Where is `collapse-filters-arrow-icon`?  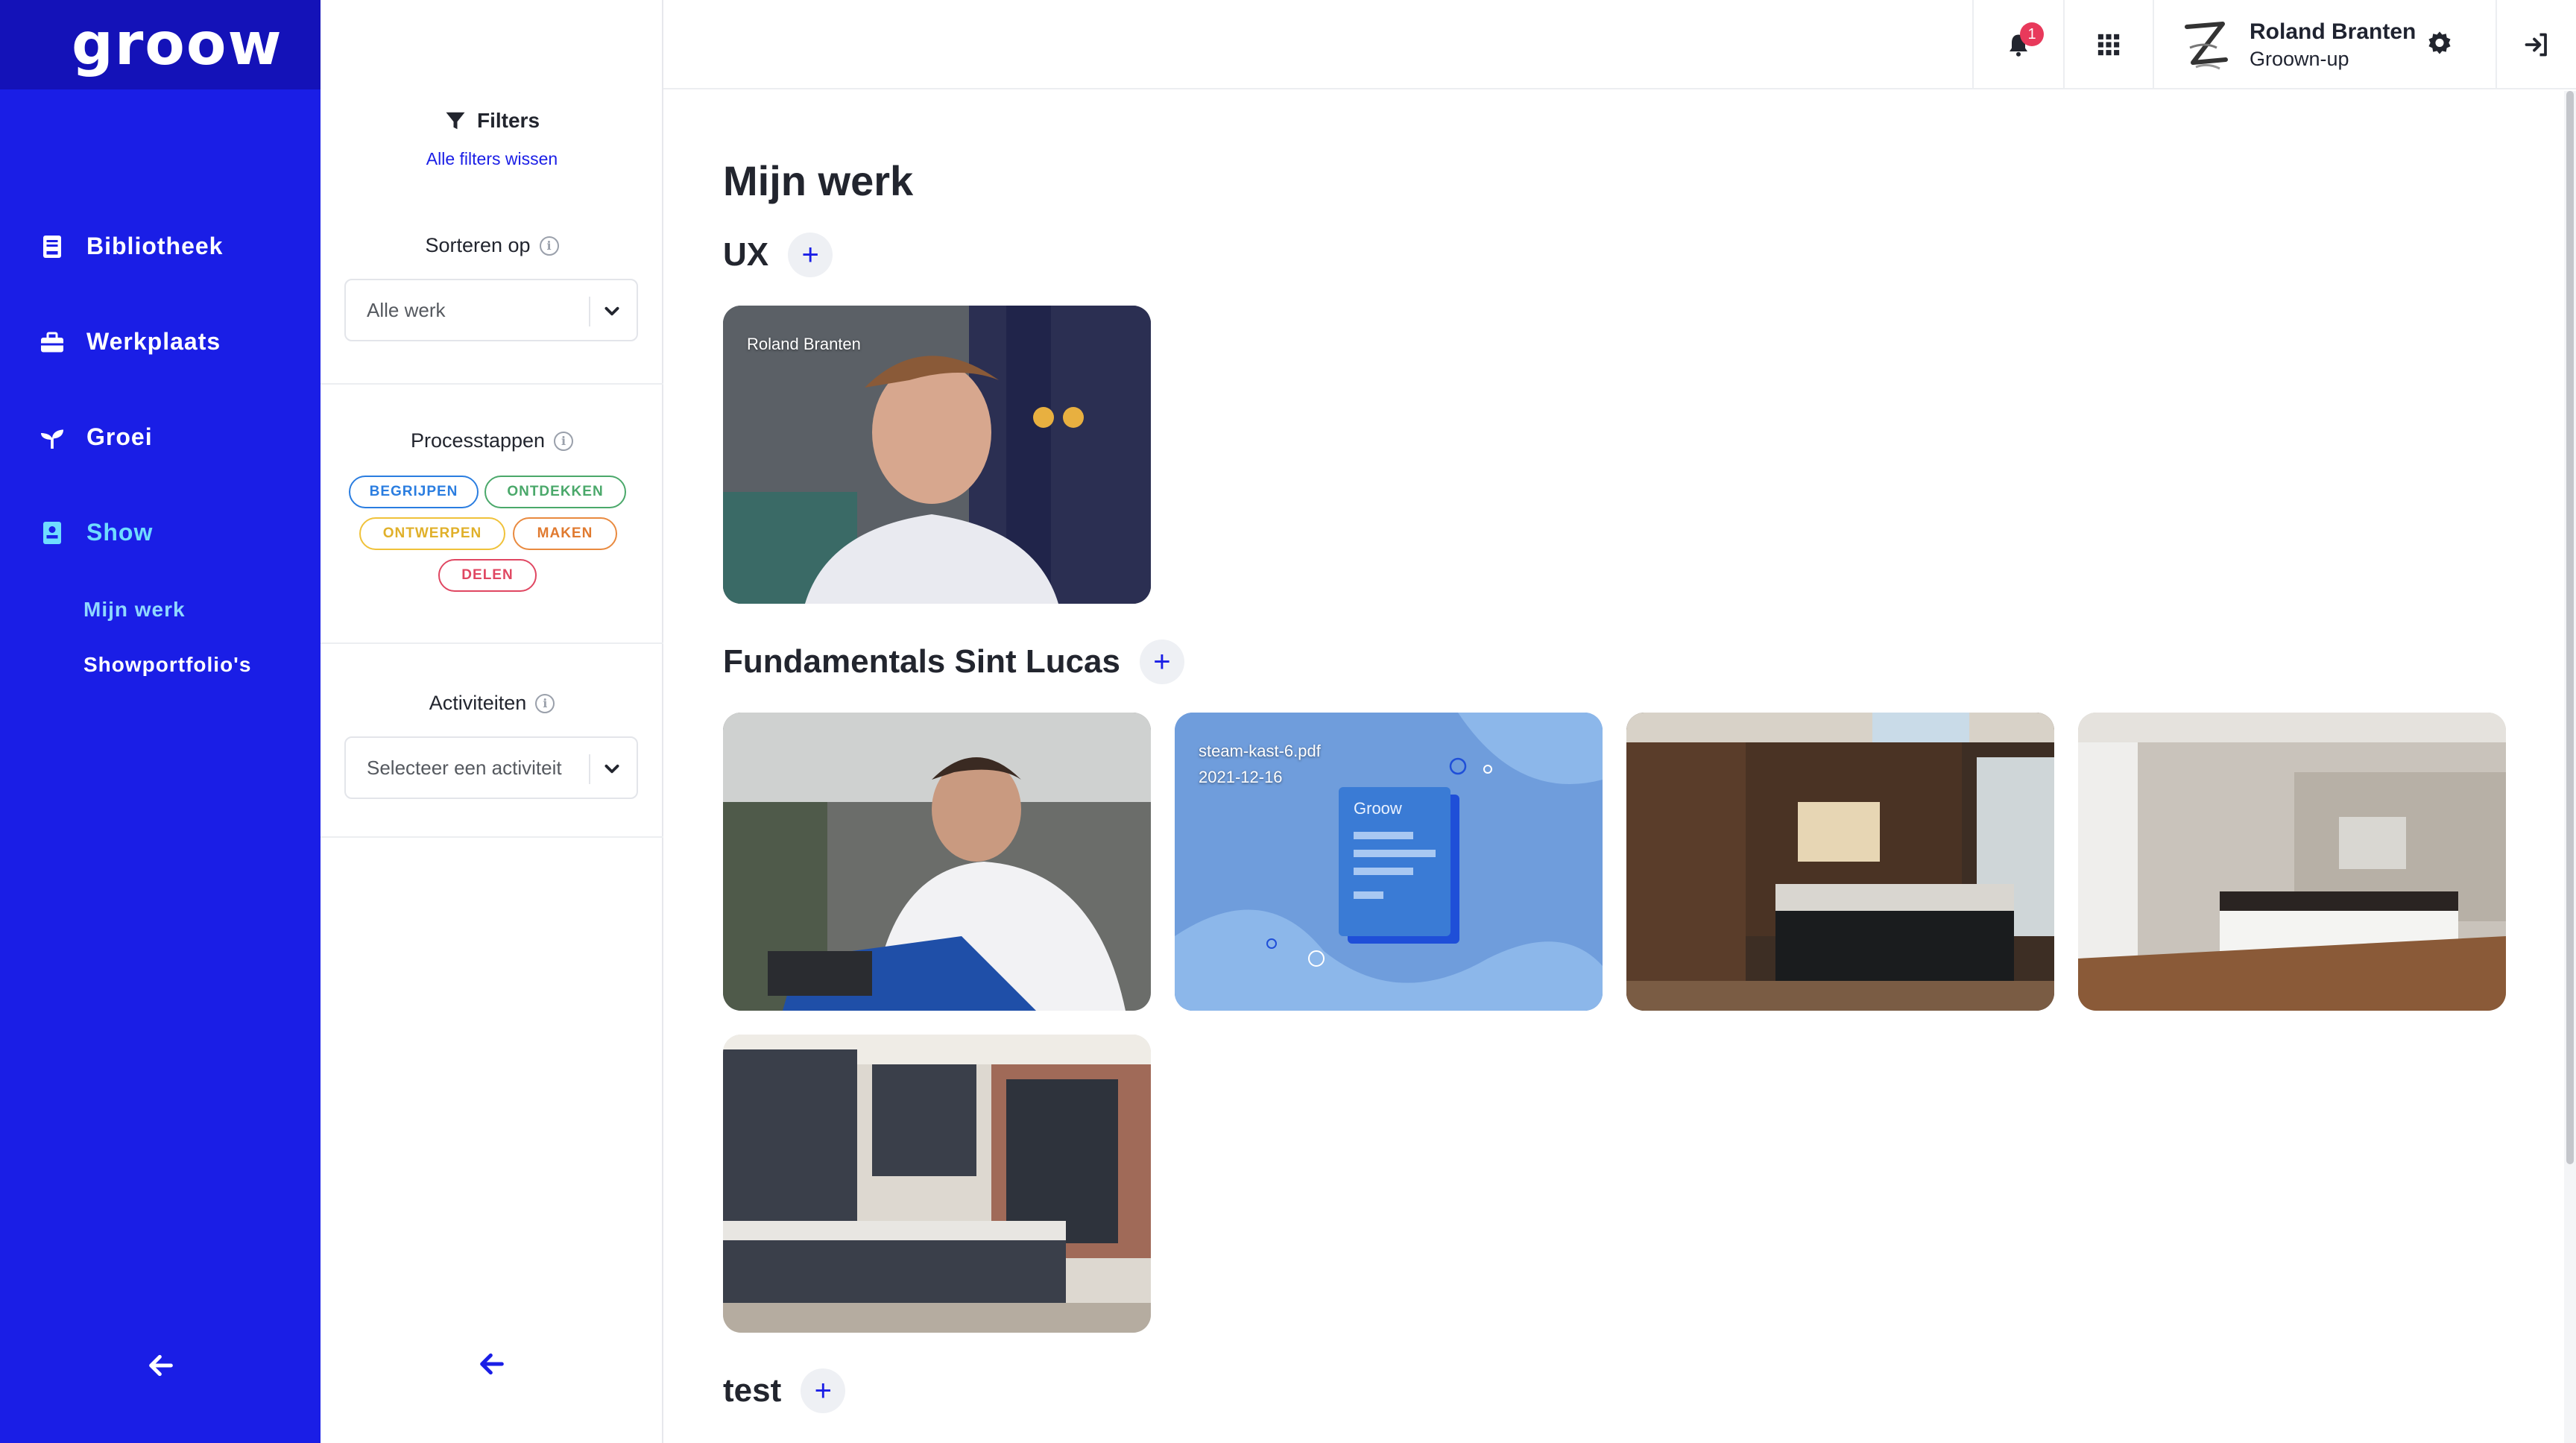 collapse-filters-arrow-icon is located at coordinates (492, 1364).